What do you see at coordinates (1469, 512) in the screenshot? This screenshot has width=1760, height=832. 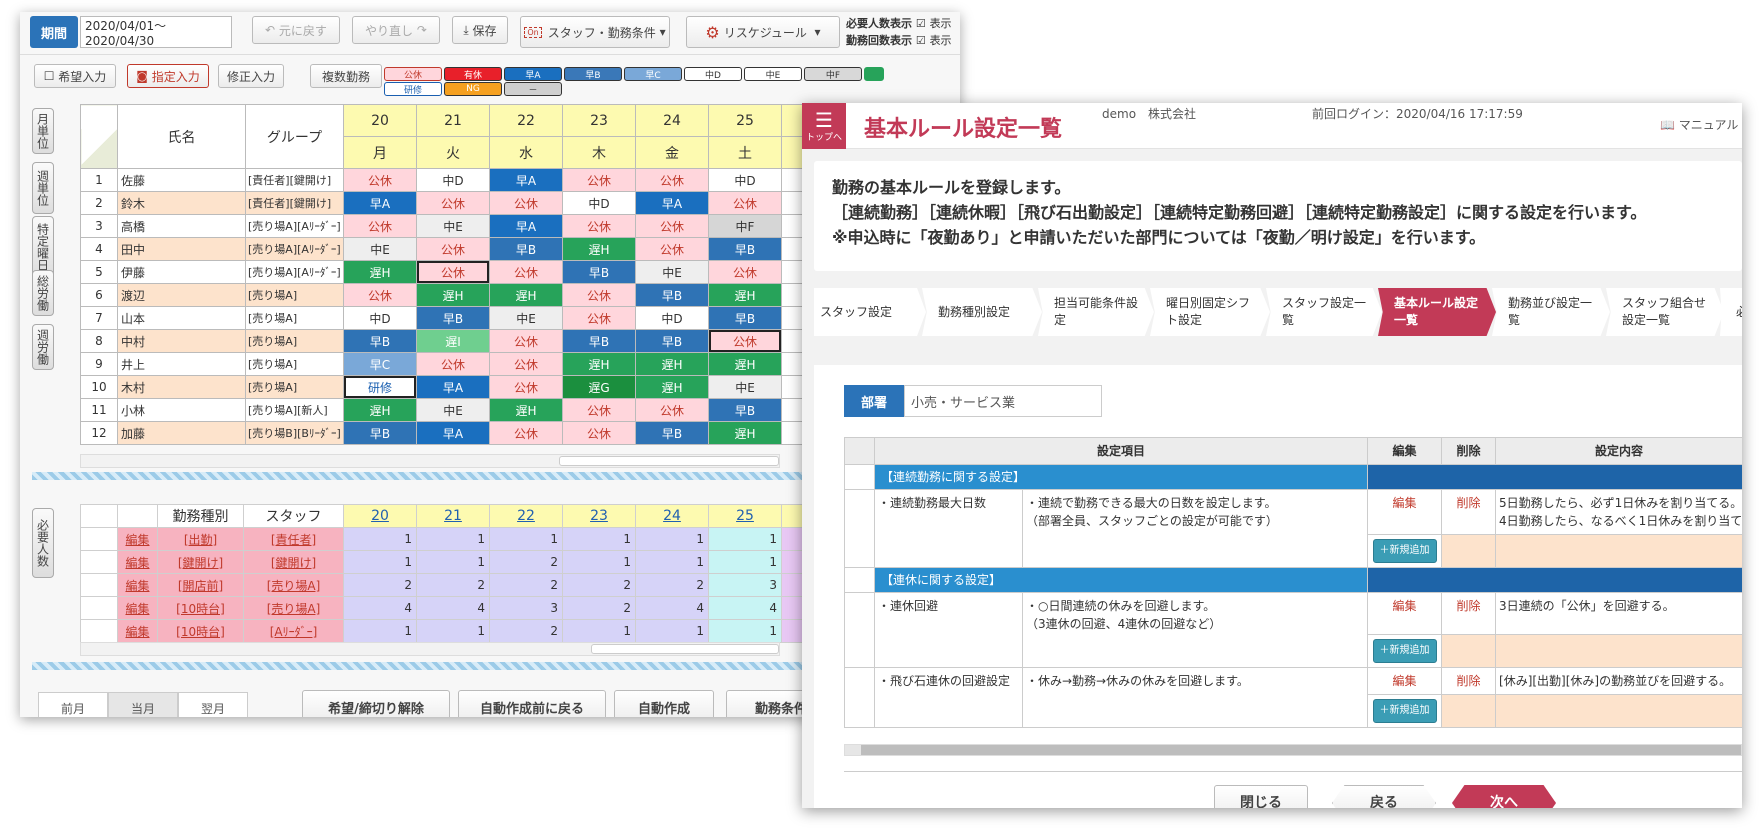 I see `delete-link: 削除` at bounding box center [1469, 512].